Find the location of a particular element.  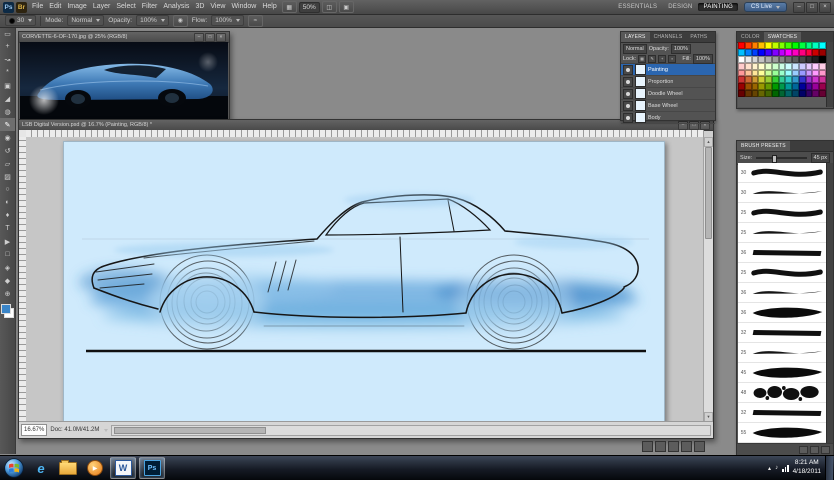

photoshop-logo-icon: Ps is located at coordinates (8, 7).